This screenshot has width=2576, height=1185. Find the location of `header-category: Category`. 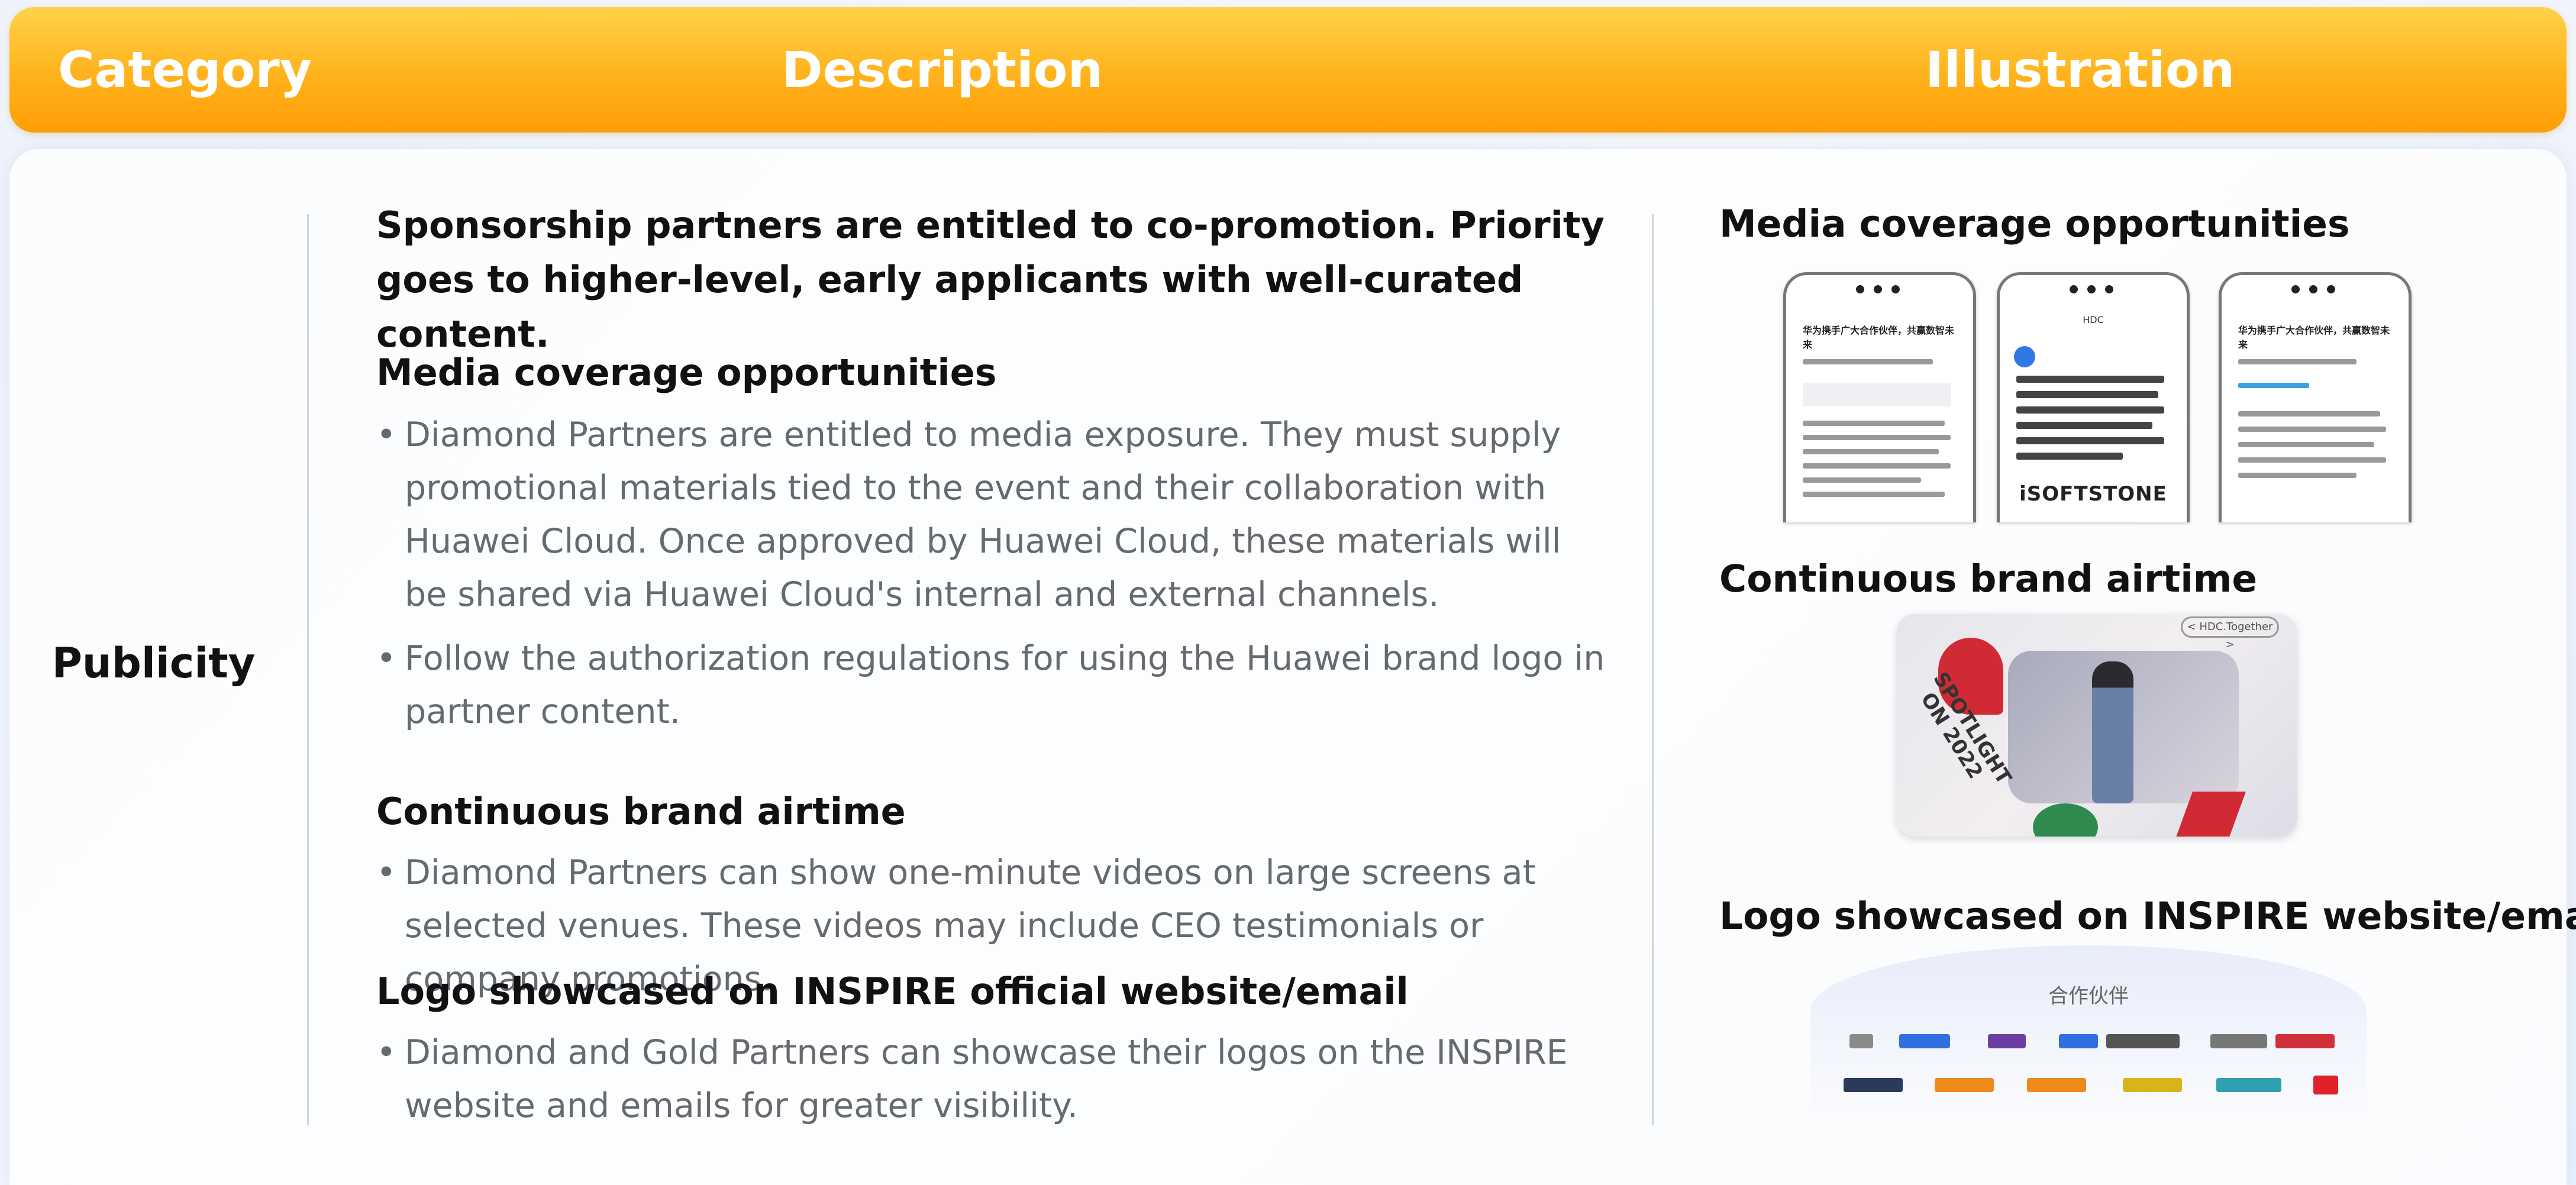

header-category: Category is located at coordinates (185, 70).